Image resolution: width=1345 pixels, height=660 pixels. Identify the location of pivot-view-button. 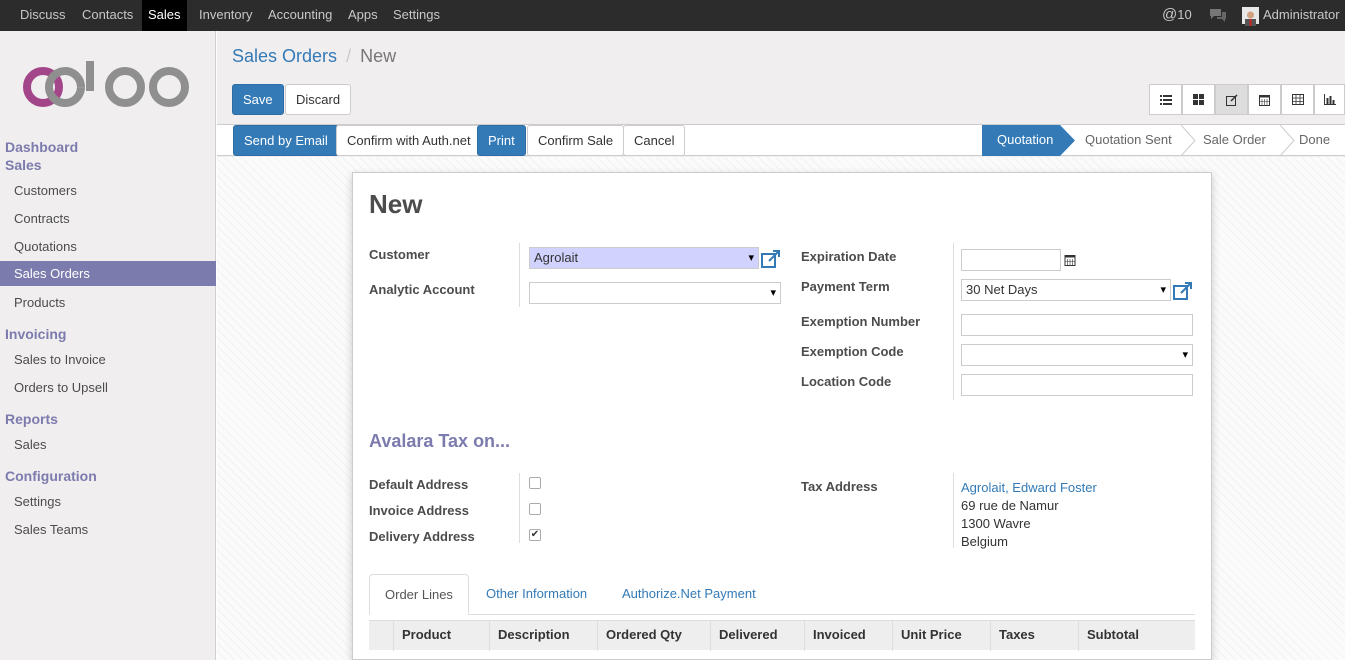
(1297, 99).